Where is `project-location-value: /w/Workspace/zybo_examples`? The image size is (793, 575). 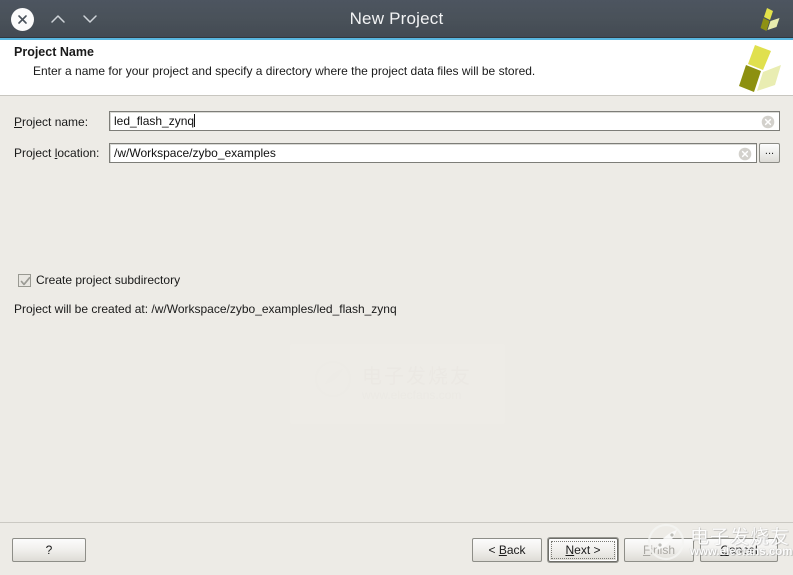
project-location-value: /w/Workspace/zybo_examples is located at coordinates (195, 153).